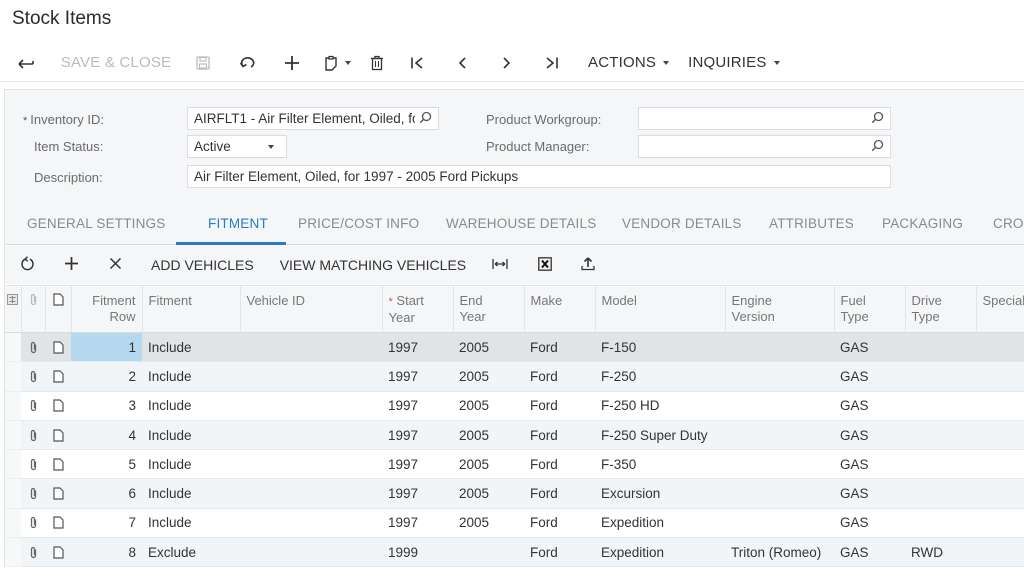  Describe the element at coordinates (507, 63) in the screenshot. I see `next-record-button` at that location.